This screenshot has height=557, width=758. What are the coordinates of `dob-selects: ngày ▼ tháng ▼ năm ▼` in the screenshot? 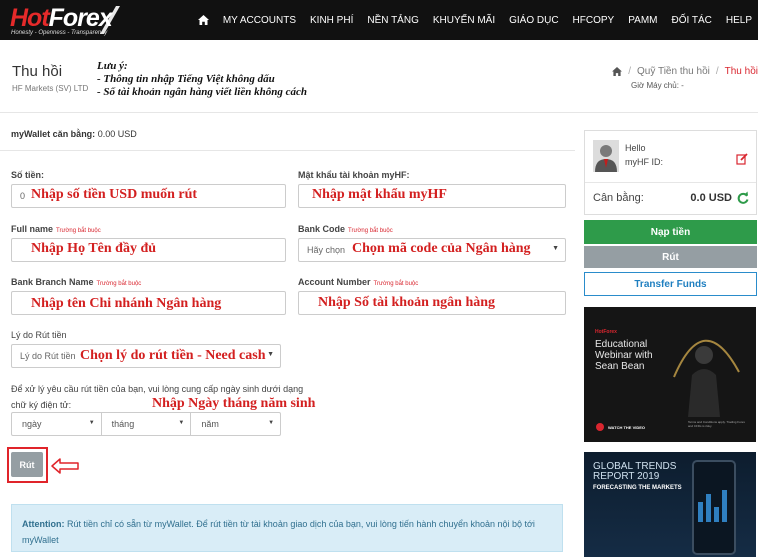 It's located at (146, 424).